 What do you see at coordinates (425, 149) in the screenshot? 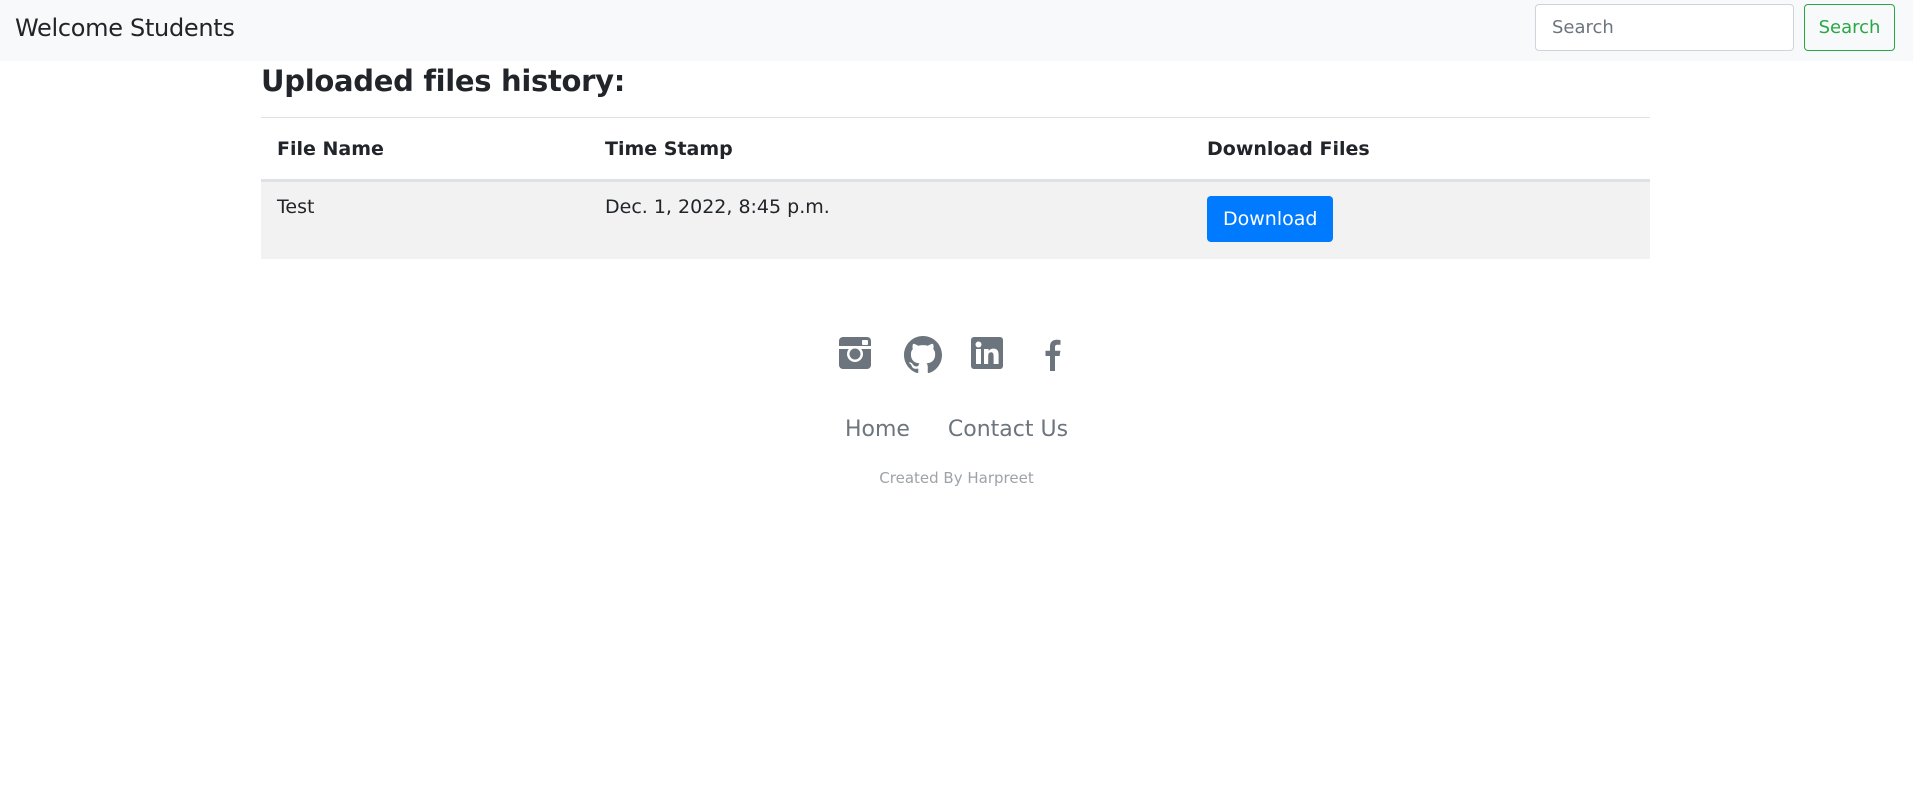
I see `column-header-file-name: File Name` at bounding box center [425, 149].